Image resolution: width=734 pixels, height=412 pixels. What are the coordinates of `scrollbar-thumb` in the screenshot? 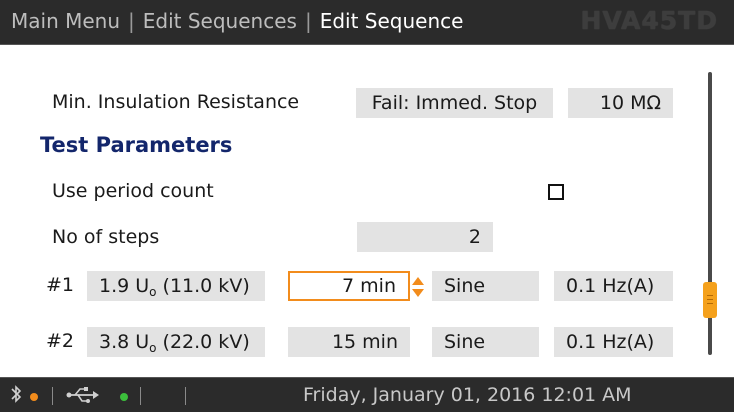 It's located at (710, 300).